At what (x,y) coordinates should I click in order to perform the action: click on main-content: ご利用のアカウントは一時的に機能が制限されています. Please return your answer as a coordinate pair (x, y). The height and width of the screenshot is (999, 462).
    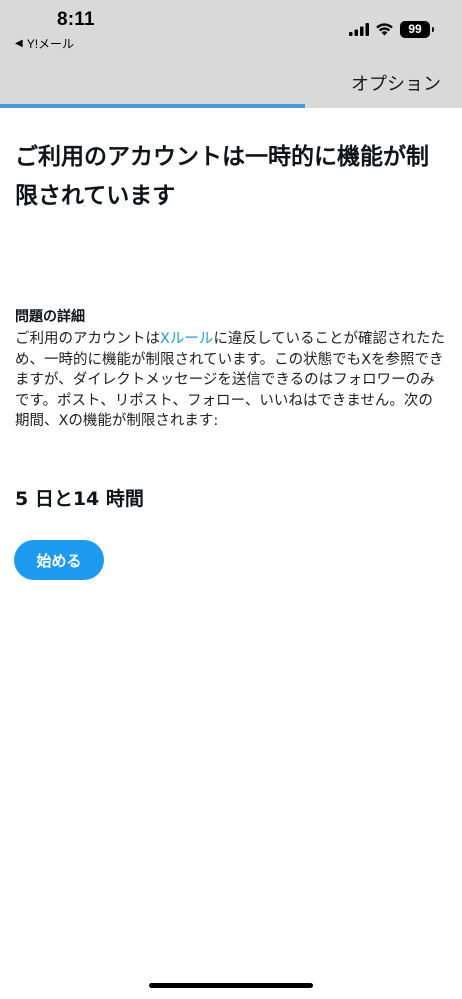
    Looking at the image, I should click on (231, 177).